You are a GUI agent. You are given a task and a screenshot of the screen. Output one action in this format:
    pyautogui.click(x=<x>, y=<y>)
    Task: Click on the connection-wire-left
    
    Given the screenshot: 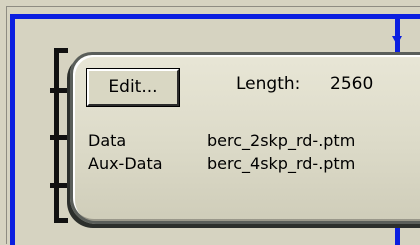 What is the action you would take?
    pyautogui.click(x=12, y=129)
    